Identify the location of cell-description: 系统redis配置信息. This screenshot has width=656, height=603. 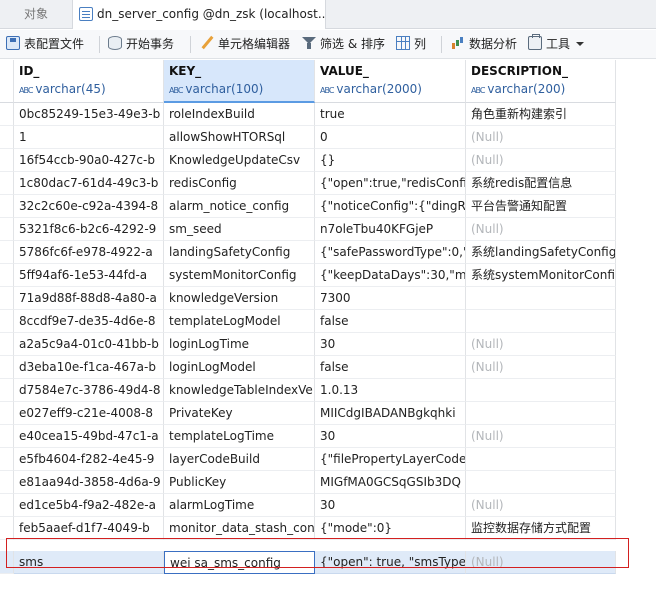
(541, 183).